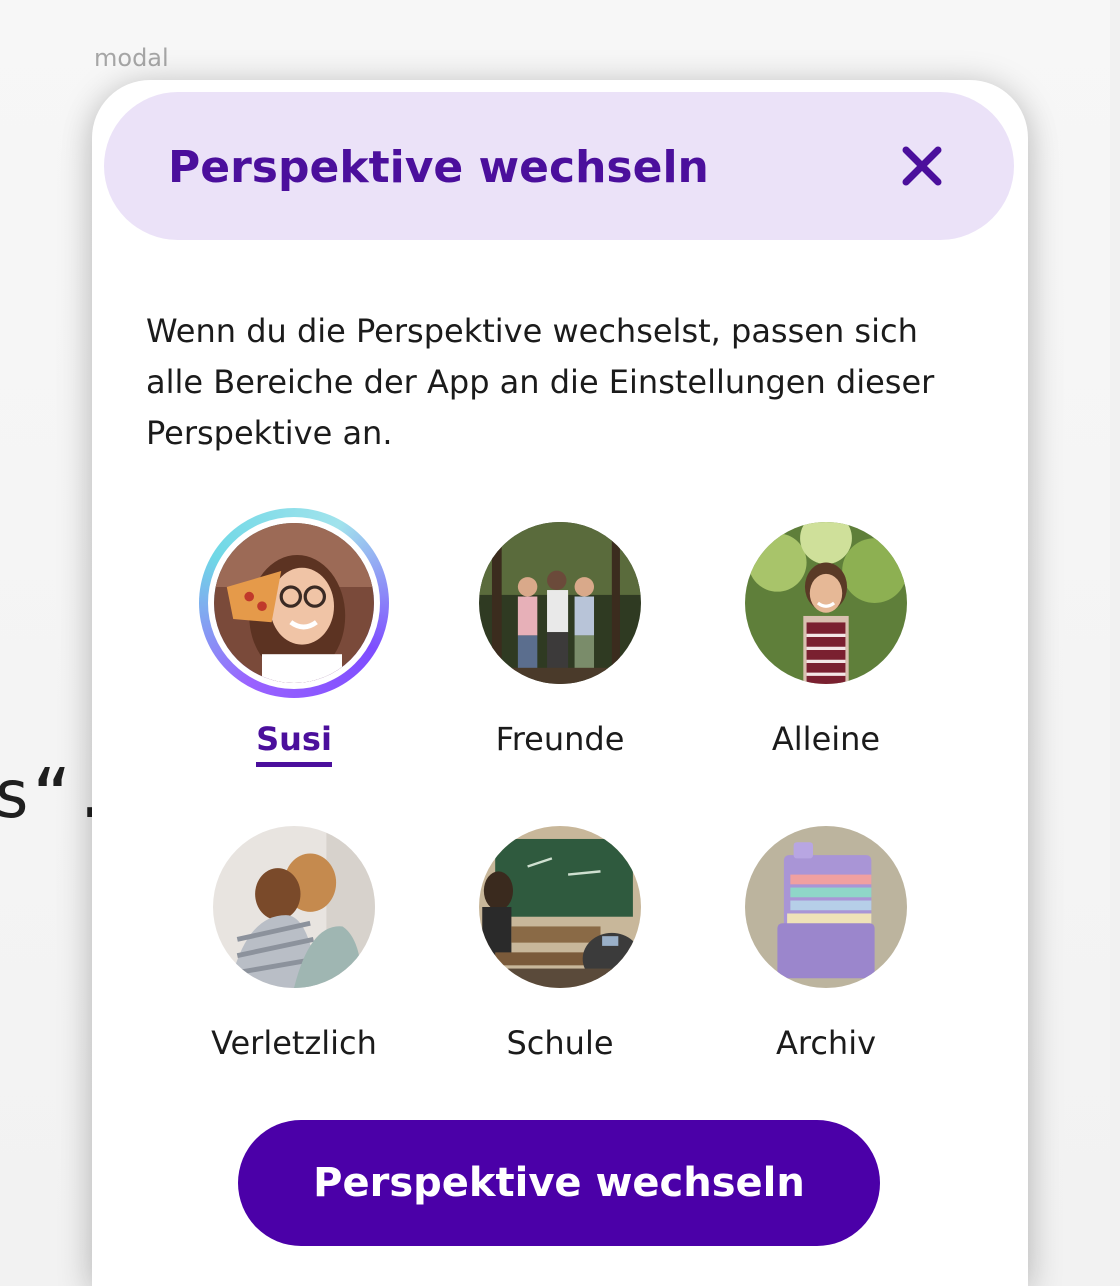 This screenshot has width=1120, height=1286. I want to click on avatar-wrap-freunde, so click(560, 603).